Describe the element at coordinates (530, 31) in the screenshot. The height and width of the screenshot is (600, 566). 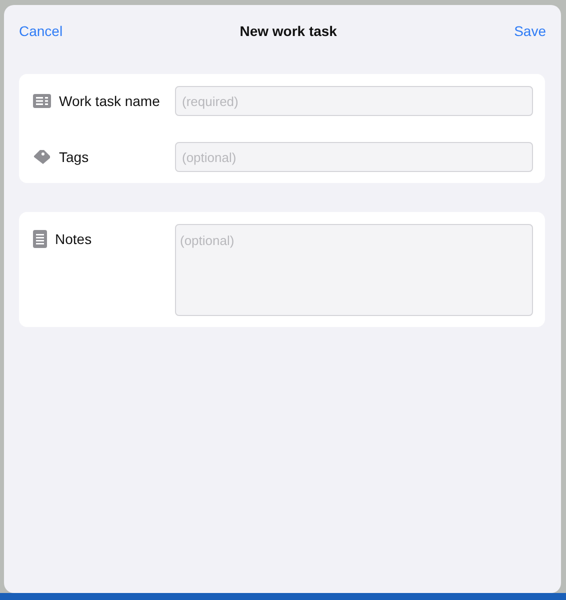
I see `save-button: Save` at that location.